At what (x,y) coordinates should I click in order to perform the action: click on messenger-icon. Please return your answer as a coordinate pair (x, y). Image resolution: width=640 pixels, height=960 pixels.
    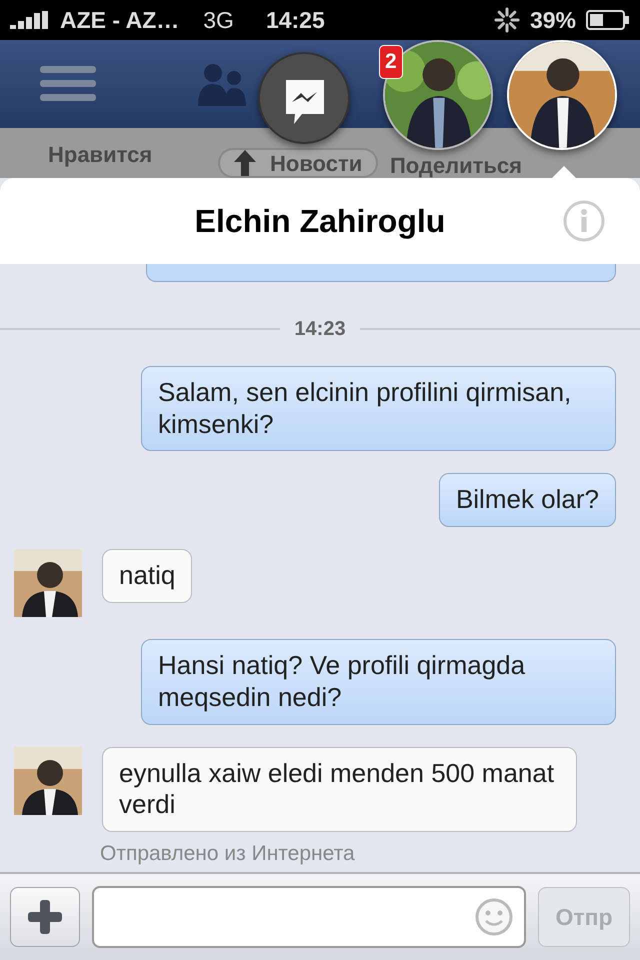
    Looking at the image, I should click on (304, 98).